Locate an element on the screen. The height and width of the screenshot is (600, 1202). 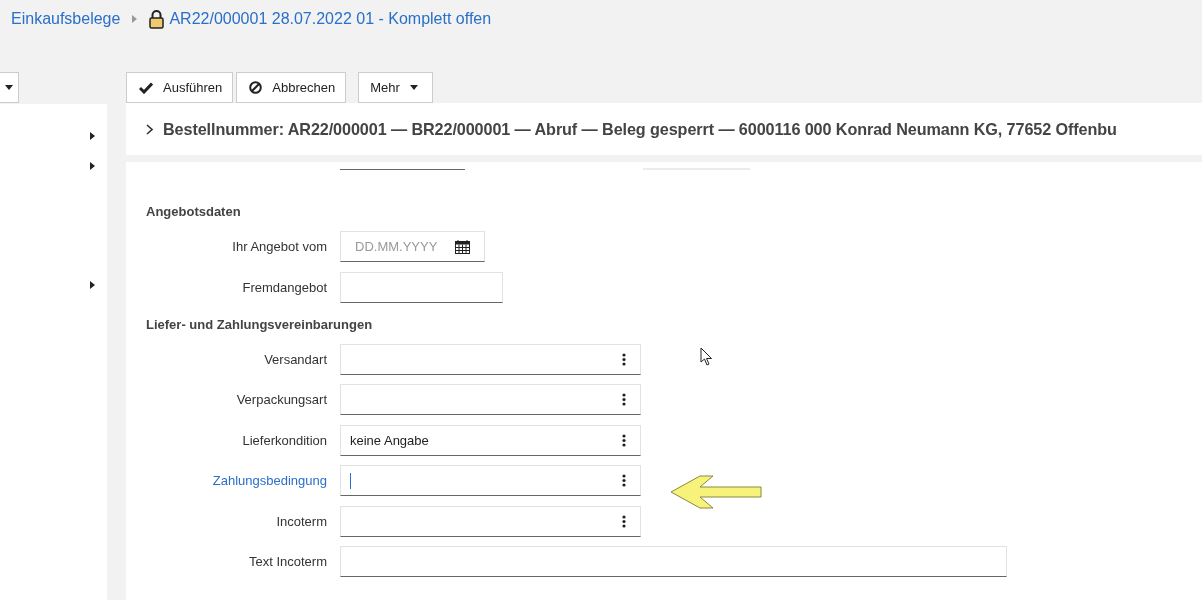
execute-button: Ausführen is located at coordinates (180, 87).